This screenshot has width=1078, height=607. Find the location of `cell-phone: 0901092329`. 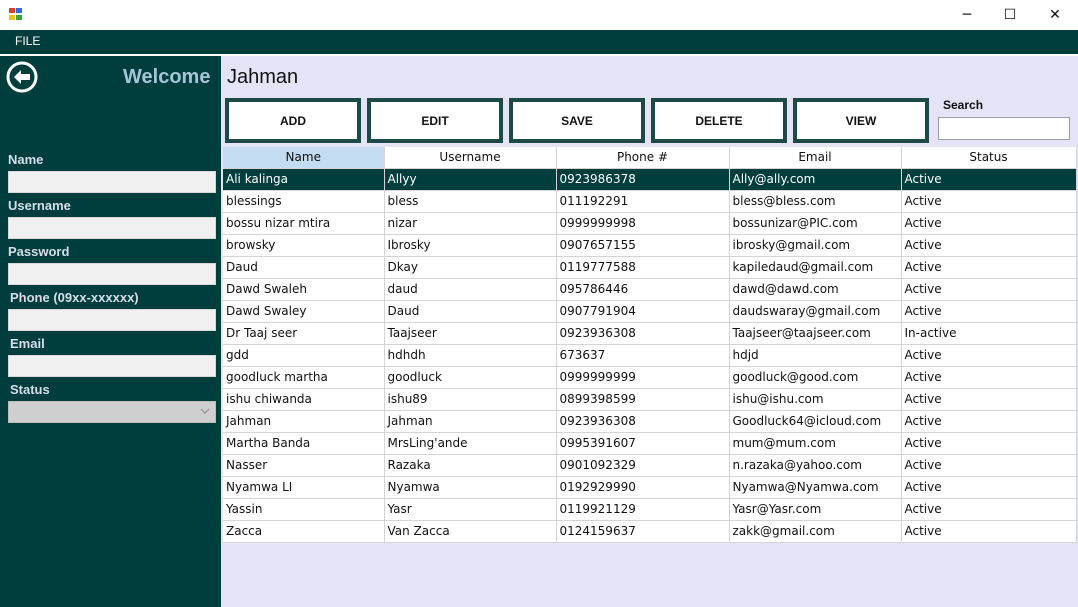

cell-phone: 0901092329 is located at coordinates (643, 465).